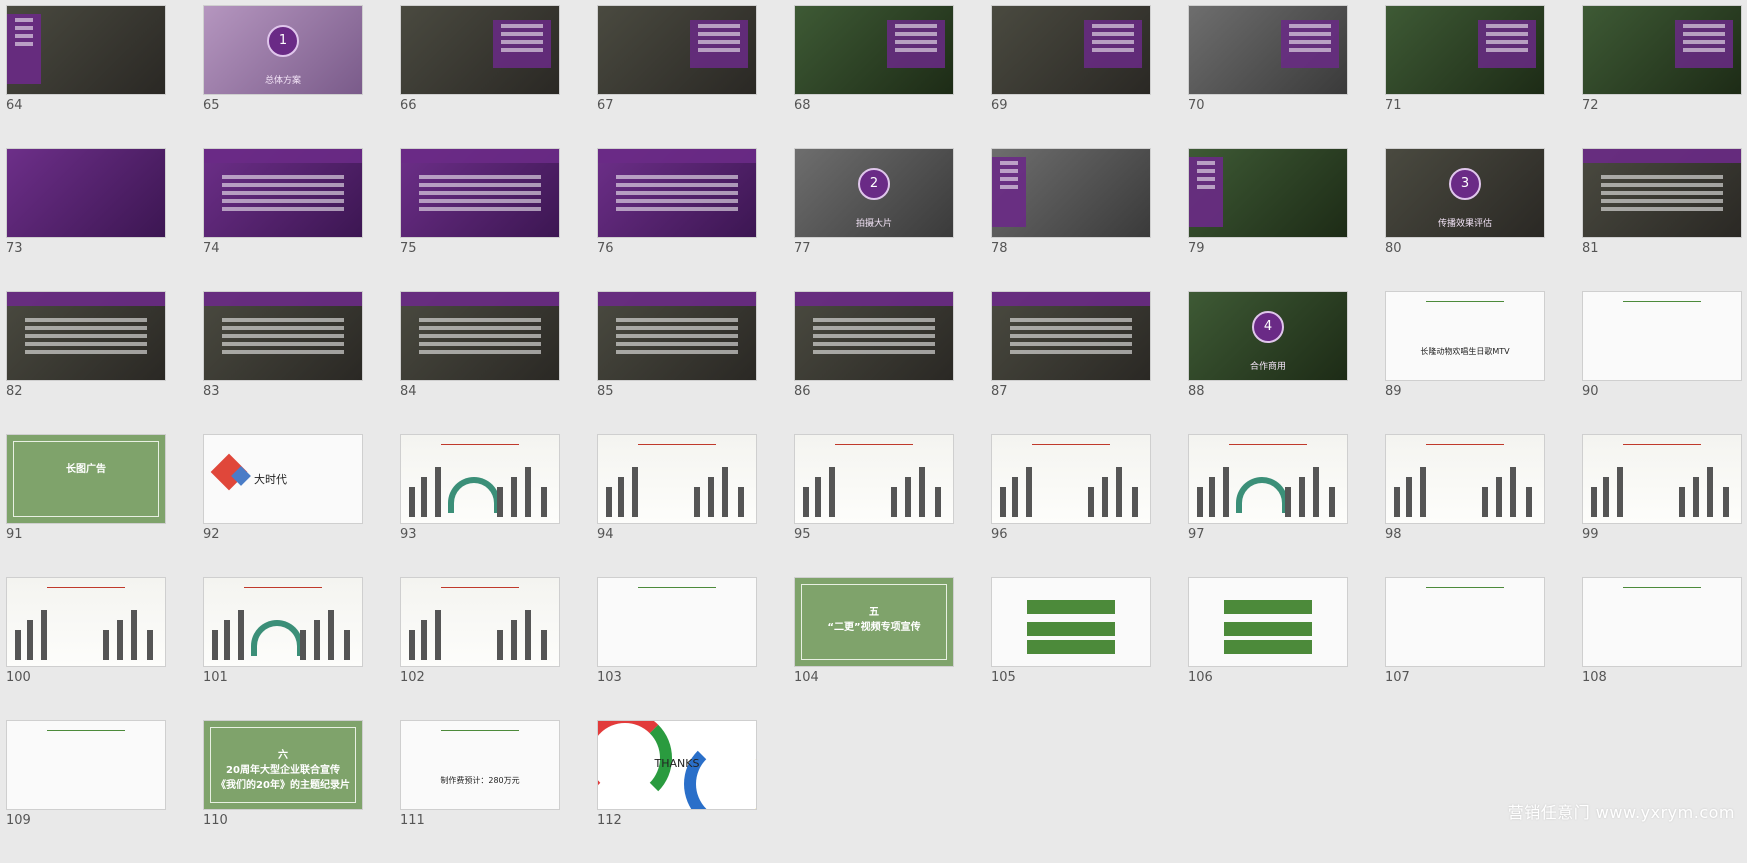 The image size is (1747, 863). I want to click on slide-thumbnail-103: 103, so click(677, 648).